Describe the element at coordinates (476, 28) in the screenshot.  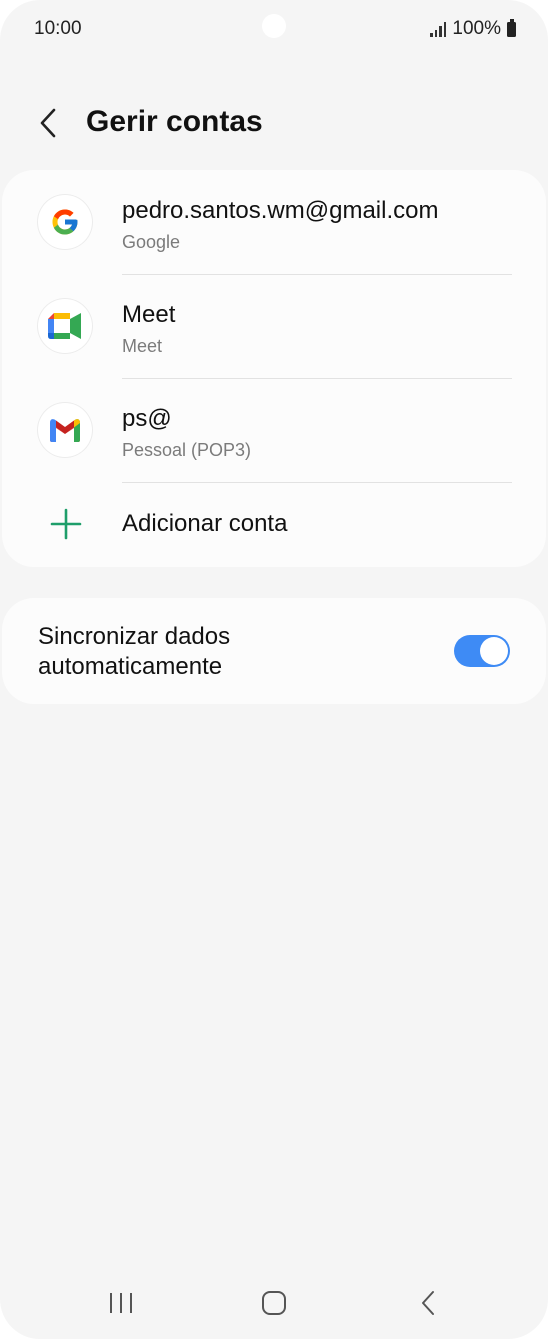
I see `battery-percentage: 100%` at that location.